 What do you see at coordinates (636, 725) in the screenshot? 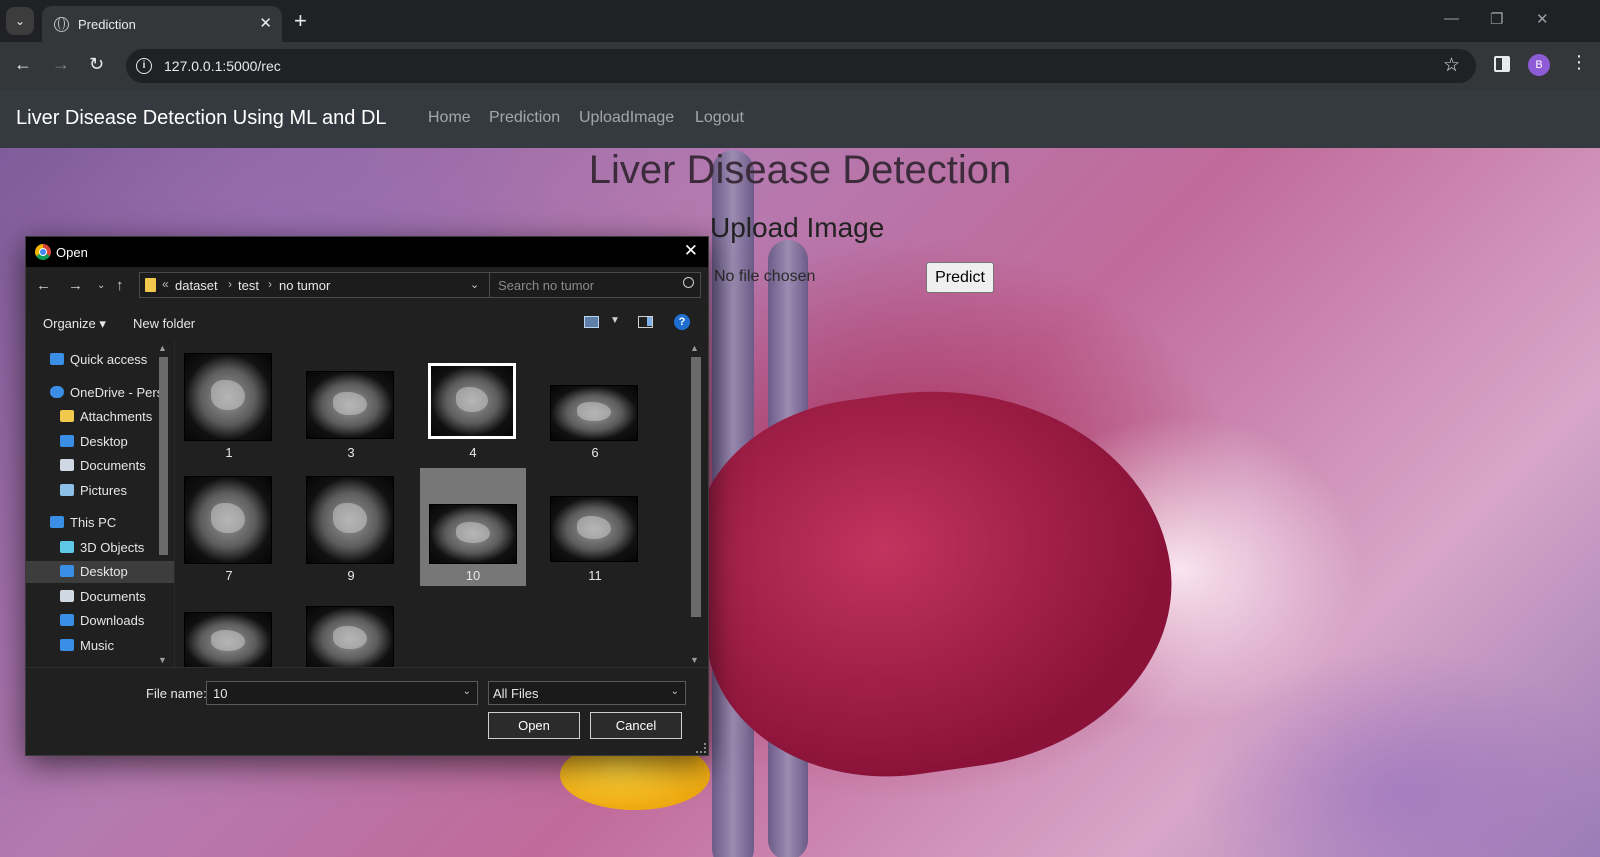
I see `cancel-button: Cancel` at bounding box center [636, 725].